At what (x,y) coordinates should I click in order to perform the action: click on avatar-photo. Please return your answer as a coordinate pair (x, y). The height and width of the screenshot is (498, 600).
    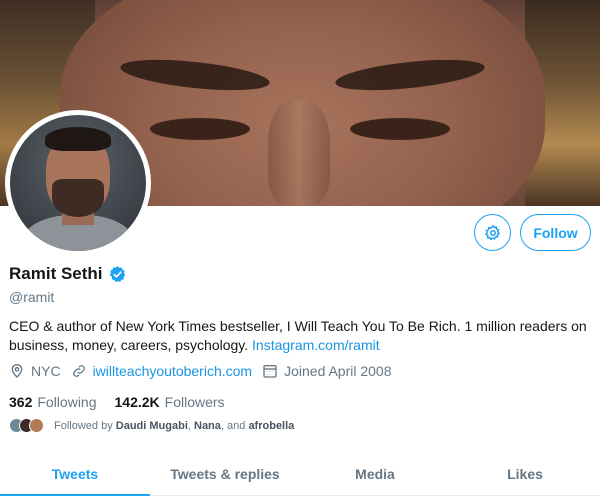
    Looking at the image, I should click on (78, 183).